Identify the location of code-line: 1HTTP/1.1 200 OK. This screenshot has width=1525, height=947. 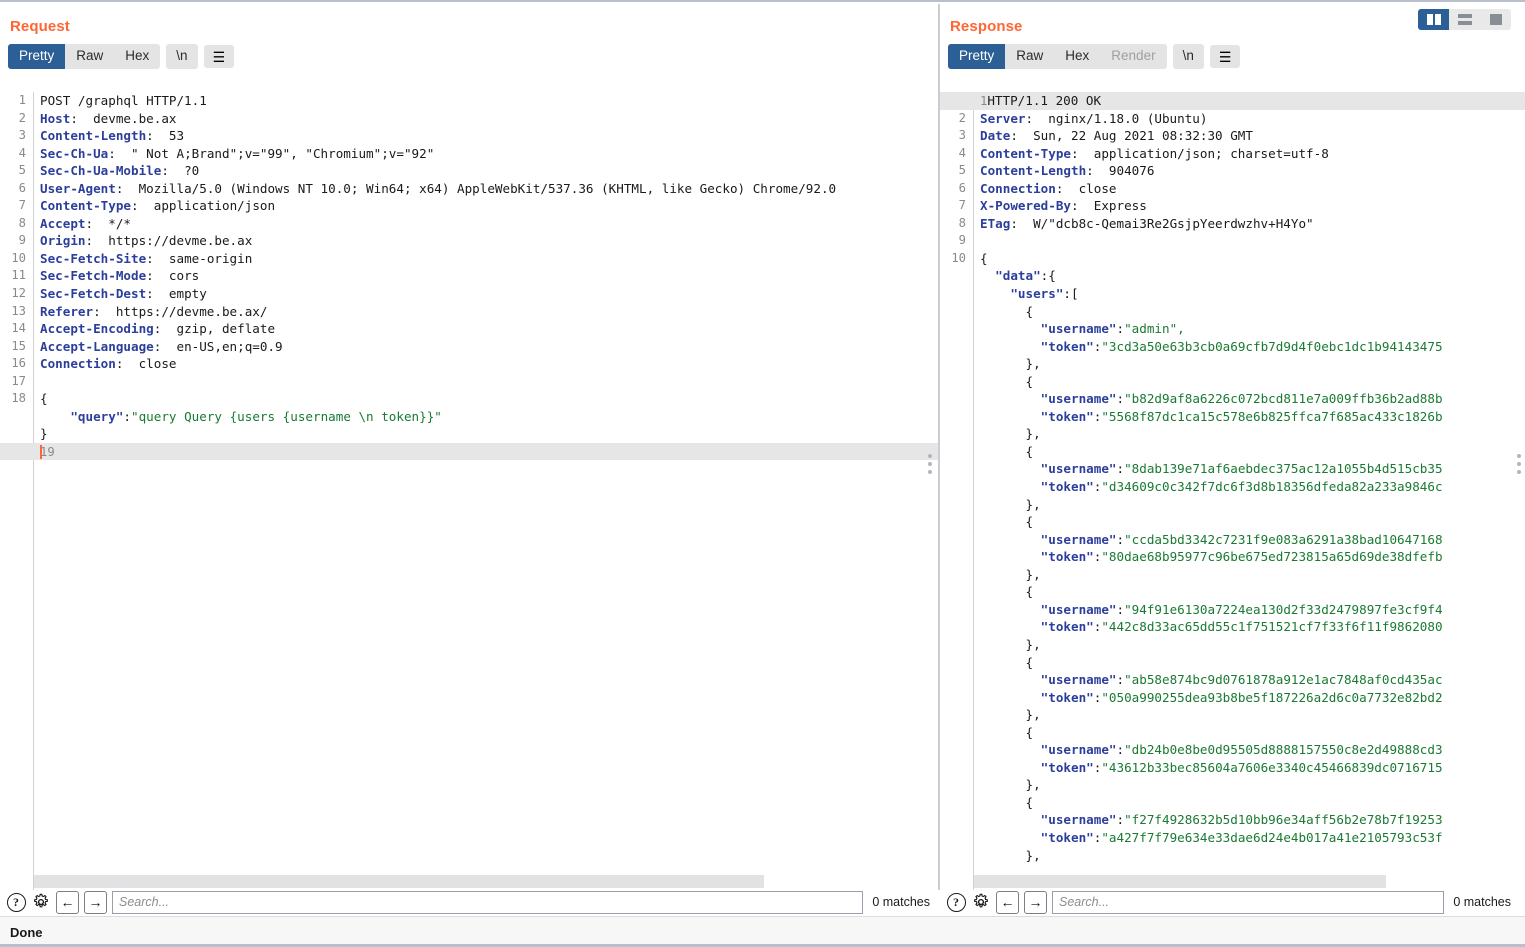
(1232, 101).